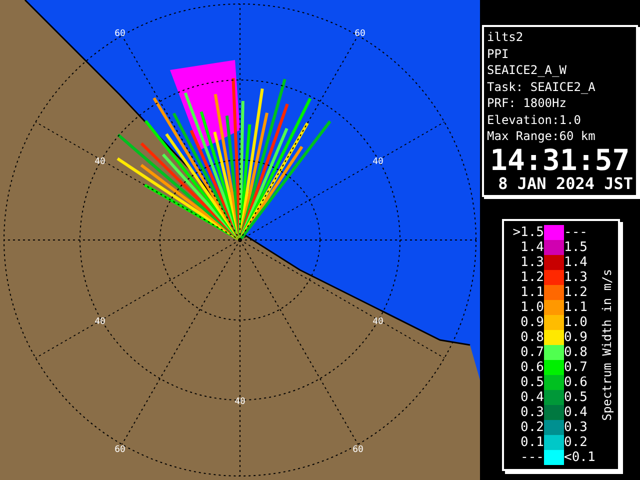  Describe the element at coordinates (576, 232) in the screenshot. I see `legend-upper-value: ---` at that location.